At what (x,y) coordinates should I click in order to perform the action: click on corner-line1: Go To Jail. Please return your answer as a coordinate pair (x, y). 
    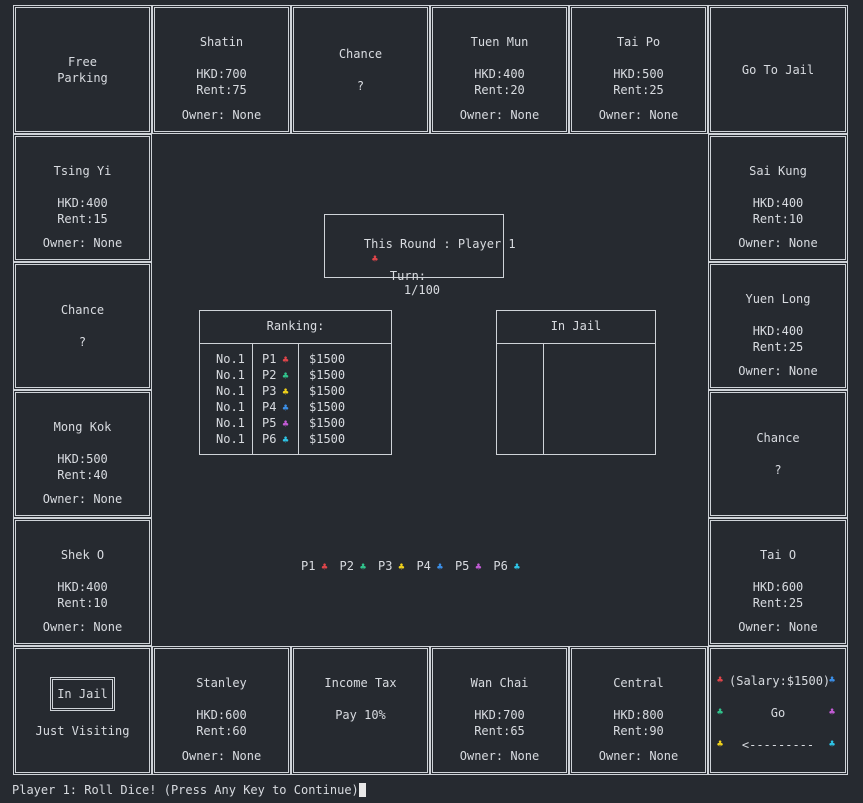
    Looking at the image, I should click on (778, 69).